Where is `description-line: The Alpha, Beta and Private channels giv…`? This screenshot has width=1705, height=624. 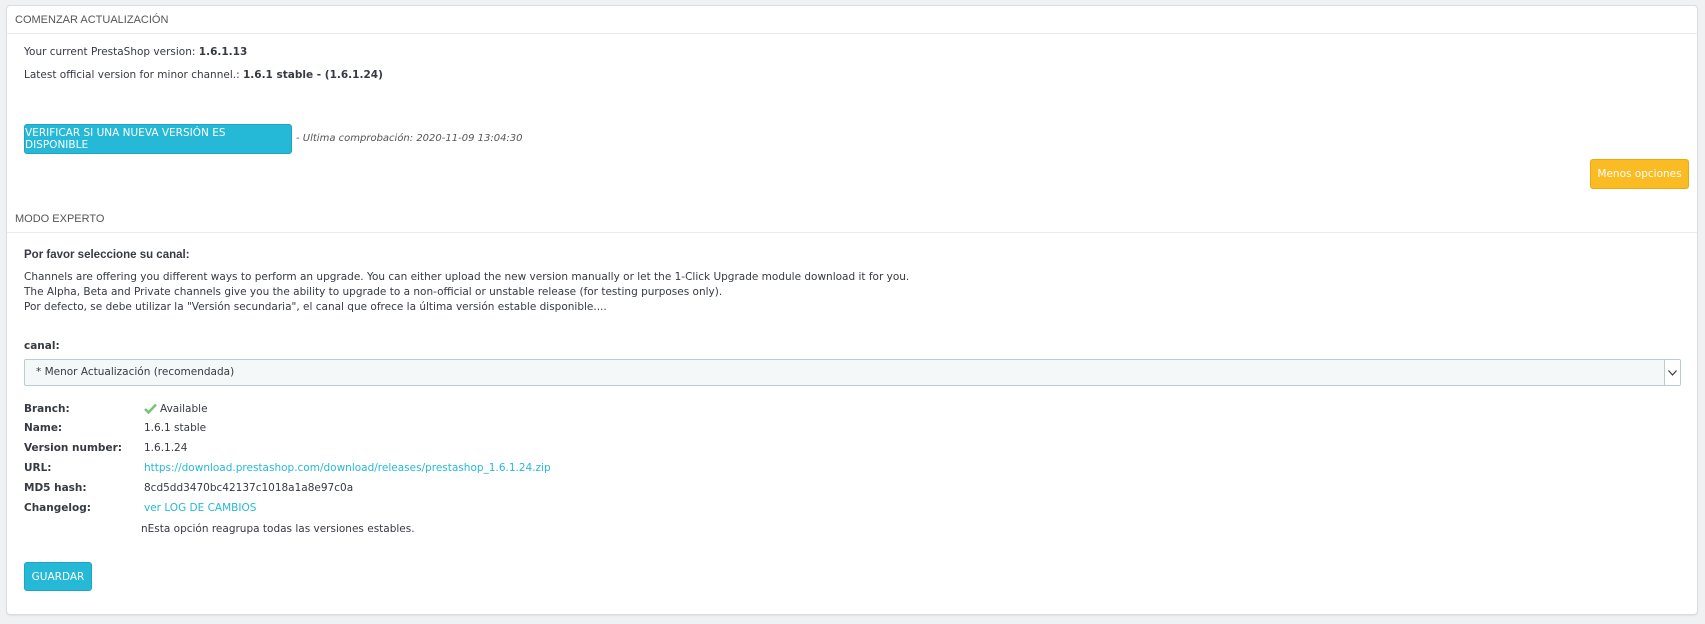
description-line: The Alpha, Beta and Private channels giv… is located at coordinates (373, 292).